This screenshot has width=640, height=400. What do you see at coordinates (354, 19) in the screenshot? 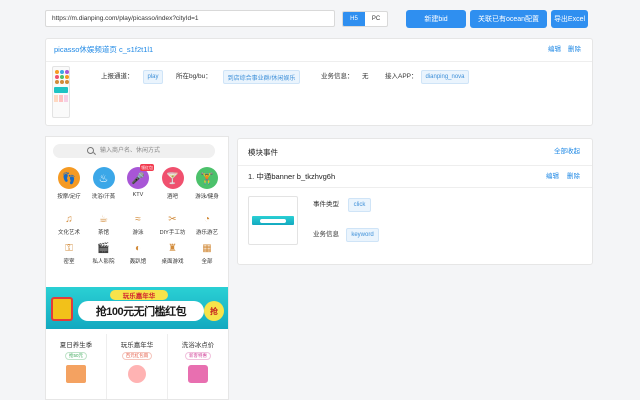
I see `h5-toggle-button: H5` at bounding box center [354, 19].